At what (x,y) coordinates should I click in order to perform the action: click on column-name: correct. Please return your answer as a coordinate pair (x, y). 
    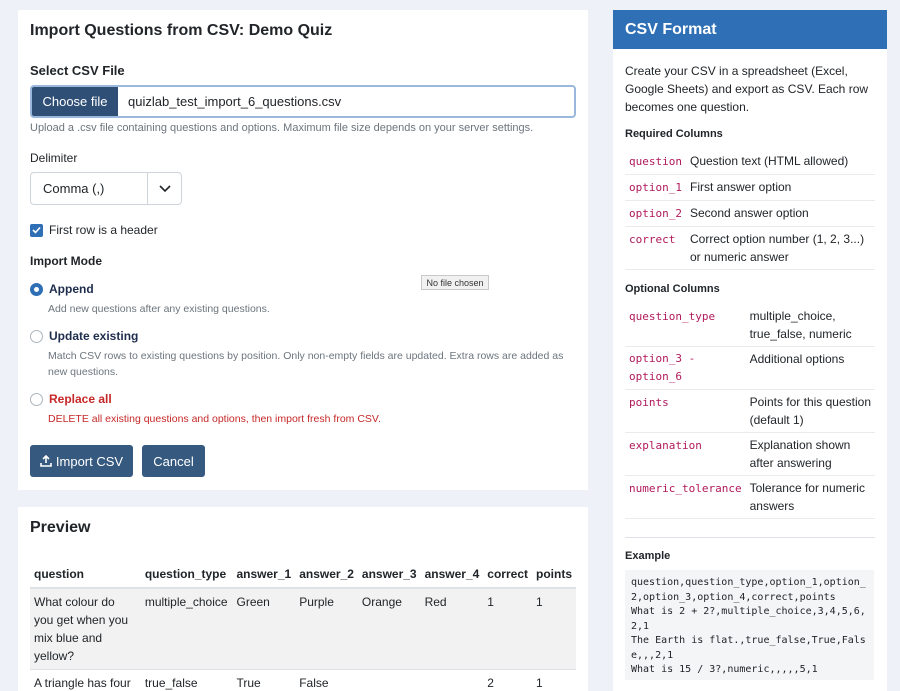
    Looking at the image, I should click on (652, 239).